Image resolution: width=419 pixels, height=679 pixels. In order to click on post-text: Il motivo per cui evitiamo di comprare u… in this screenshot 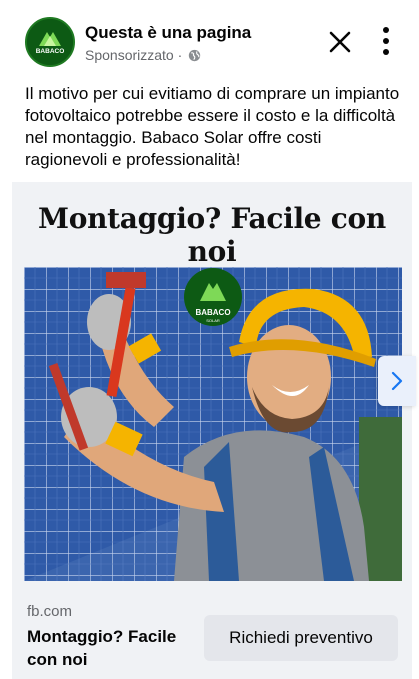, I will do `click(212, 126)`.